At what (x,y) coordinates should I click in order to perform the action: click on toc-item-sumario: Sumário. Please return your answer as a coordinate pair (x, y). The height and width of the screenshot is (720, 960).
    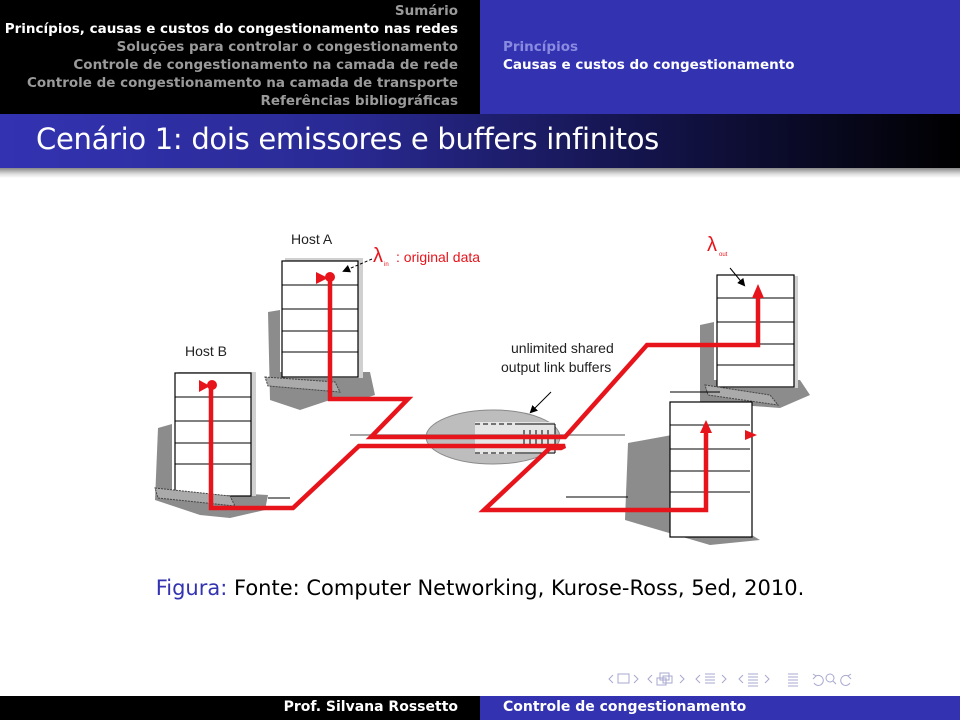
    Looking at the image, I should click on (231, 11).